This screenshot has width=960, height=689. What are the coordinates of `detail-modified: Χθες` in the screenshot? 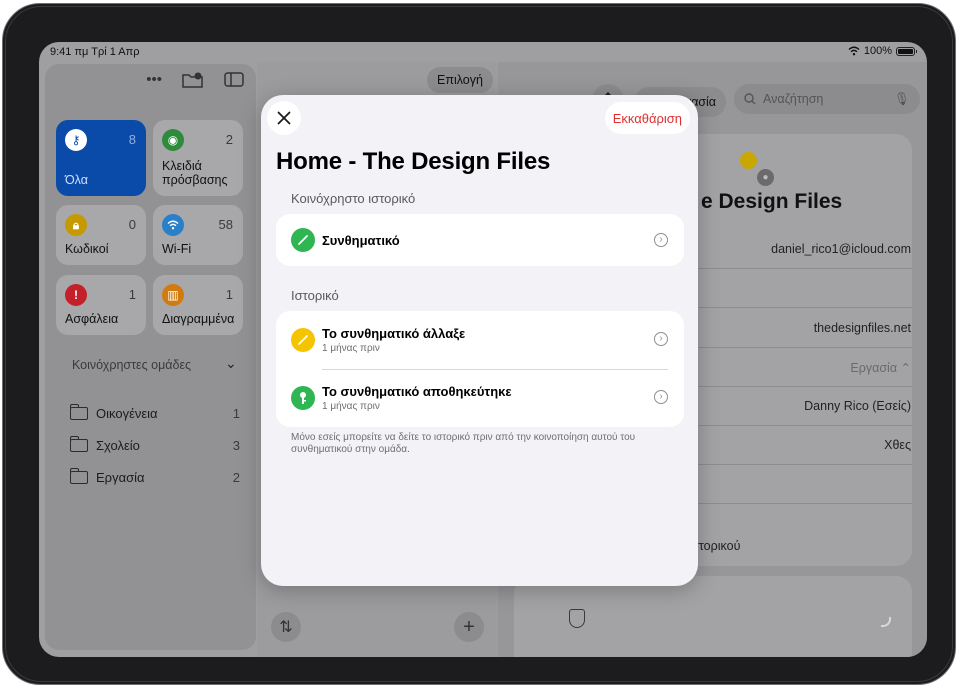 It's located at (897, 445).